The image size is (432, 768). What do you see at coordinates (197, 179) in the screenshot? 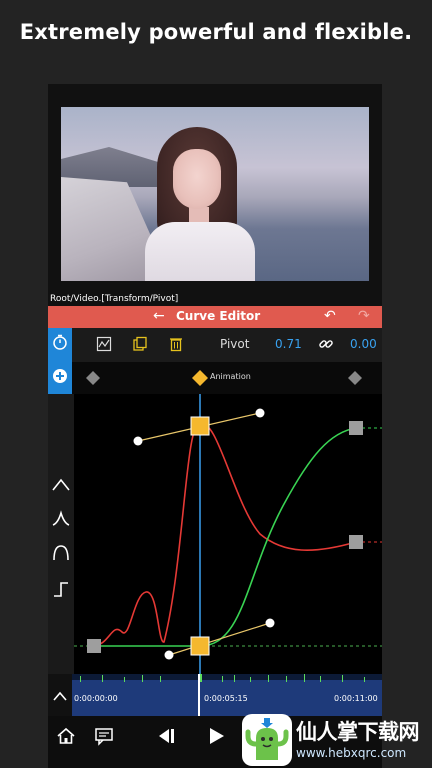
I see `preview-face` at bounding box center [197, 179].